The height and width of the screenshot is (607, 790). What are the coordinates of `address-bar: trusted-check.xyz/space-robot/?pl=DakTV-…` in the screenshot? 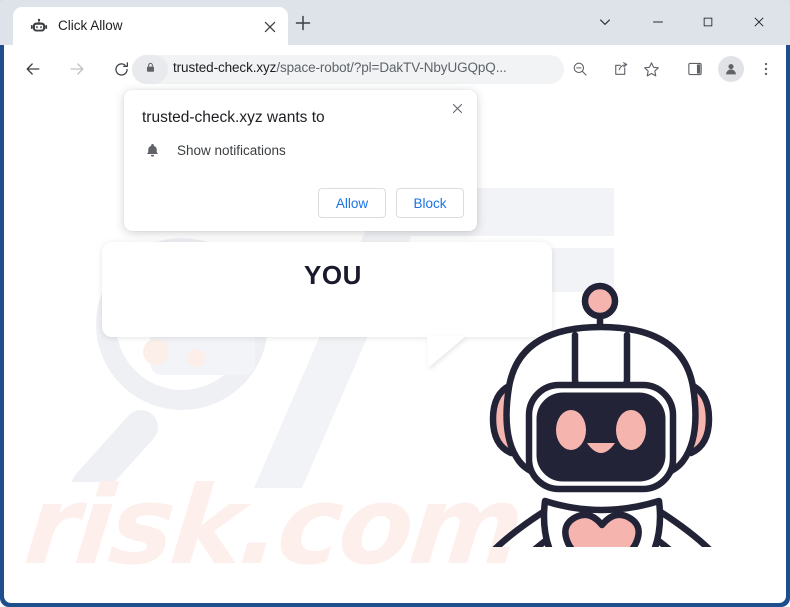 It's located at (348, 69).